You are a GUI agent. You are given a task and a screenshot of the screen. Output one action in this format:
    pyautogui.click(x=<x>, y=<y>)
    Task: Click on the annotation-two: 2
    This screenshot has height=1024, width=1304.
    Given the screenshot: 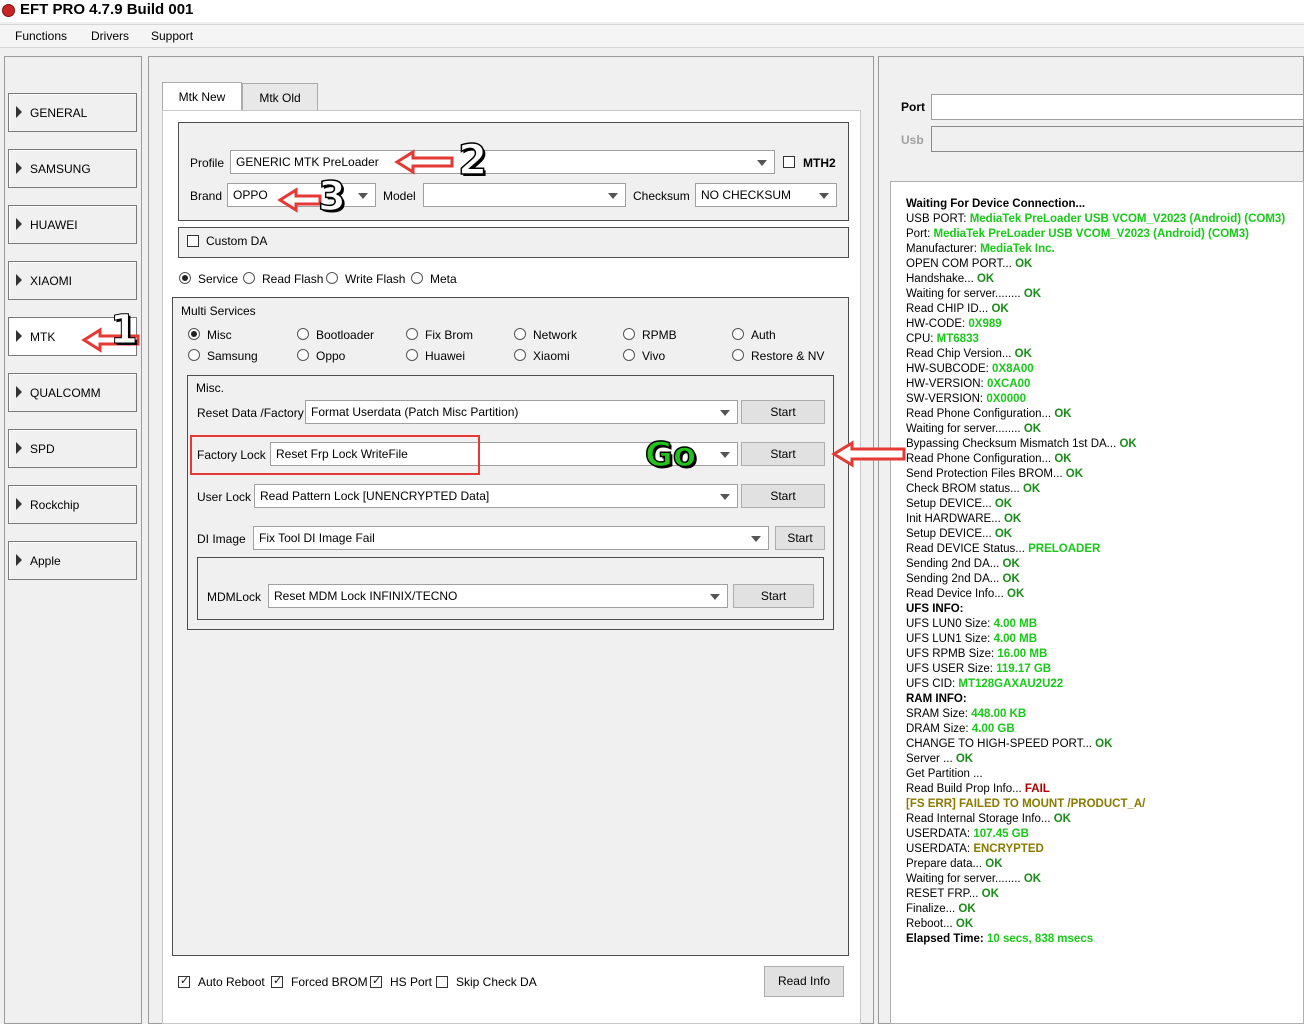 What is the action you would take?
    pyautogui.click(x=472, y=159)
    